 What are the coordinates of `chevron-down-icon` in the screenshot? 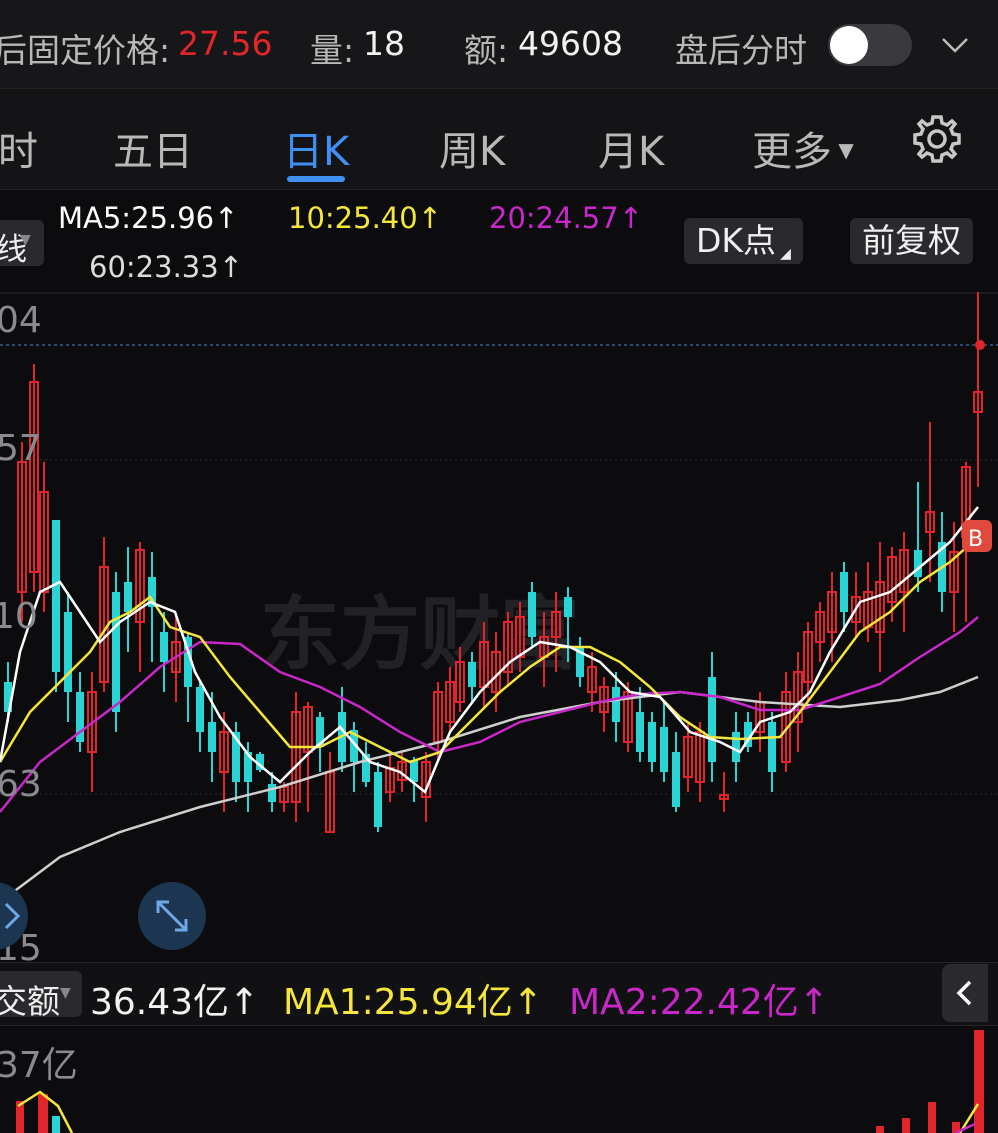 It's located at (955, 45).